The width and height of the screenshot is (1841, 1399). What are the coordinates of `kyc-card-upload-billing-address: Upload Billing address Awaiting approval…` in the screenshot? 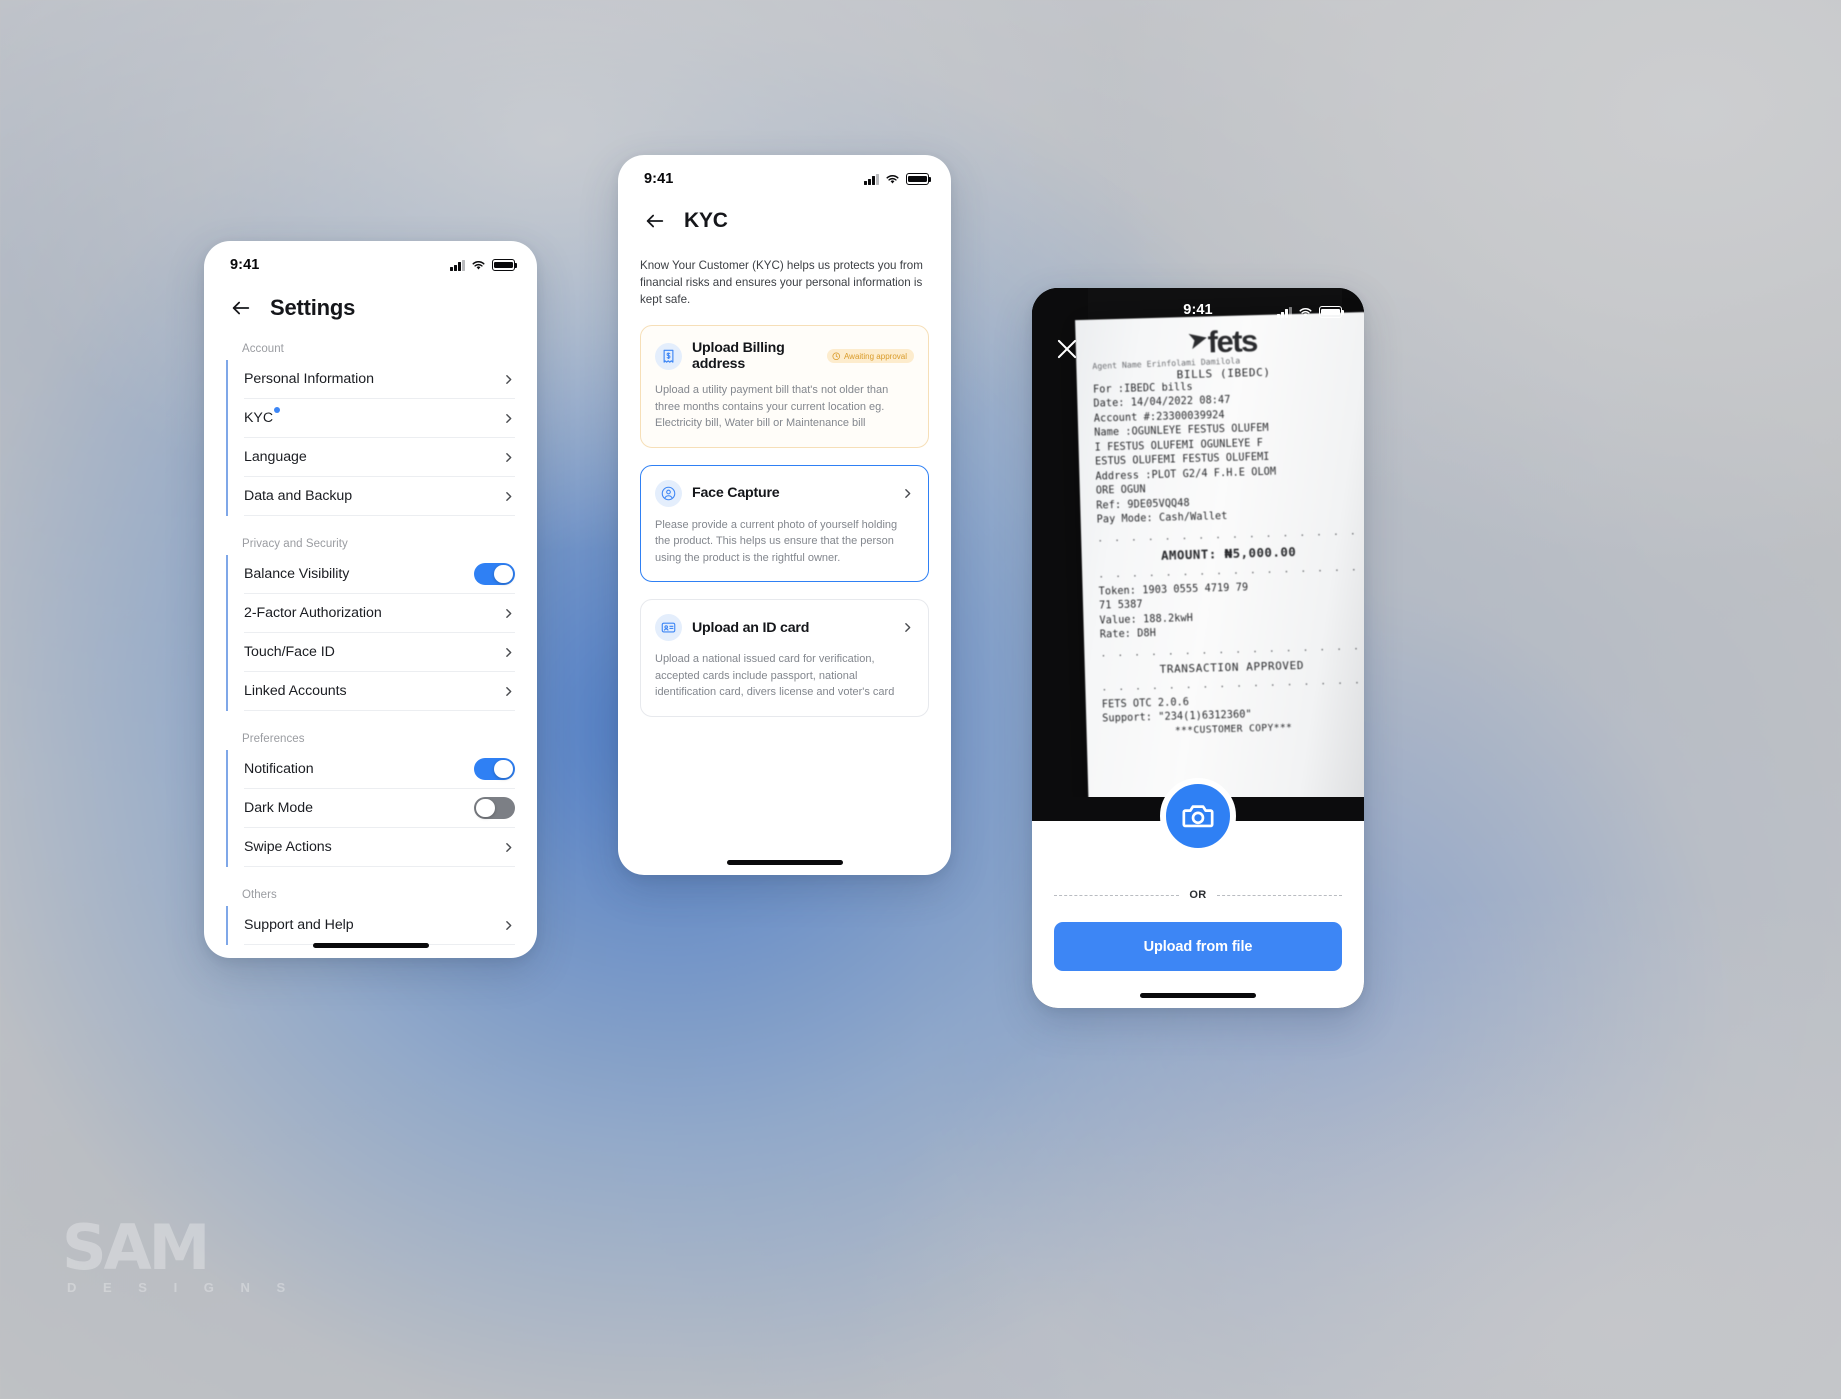 It's located at (784, 386).